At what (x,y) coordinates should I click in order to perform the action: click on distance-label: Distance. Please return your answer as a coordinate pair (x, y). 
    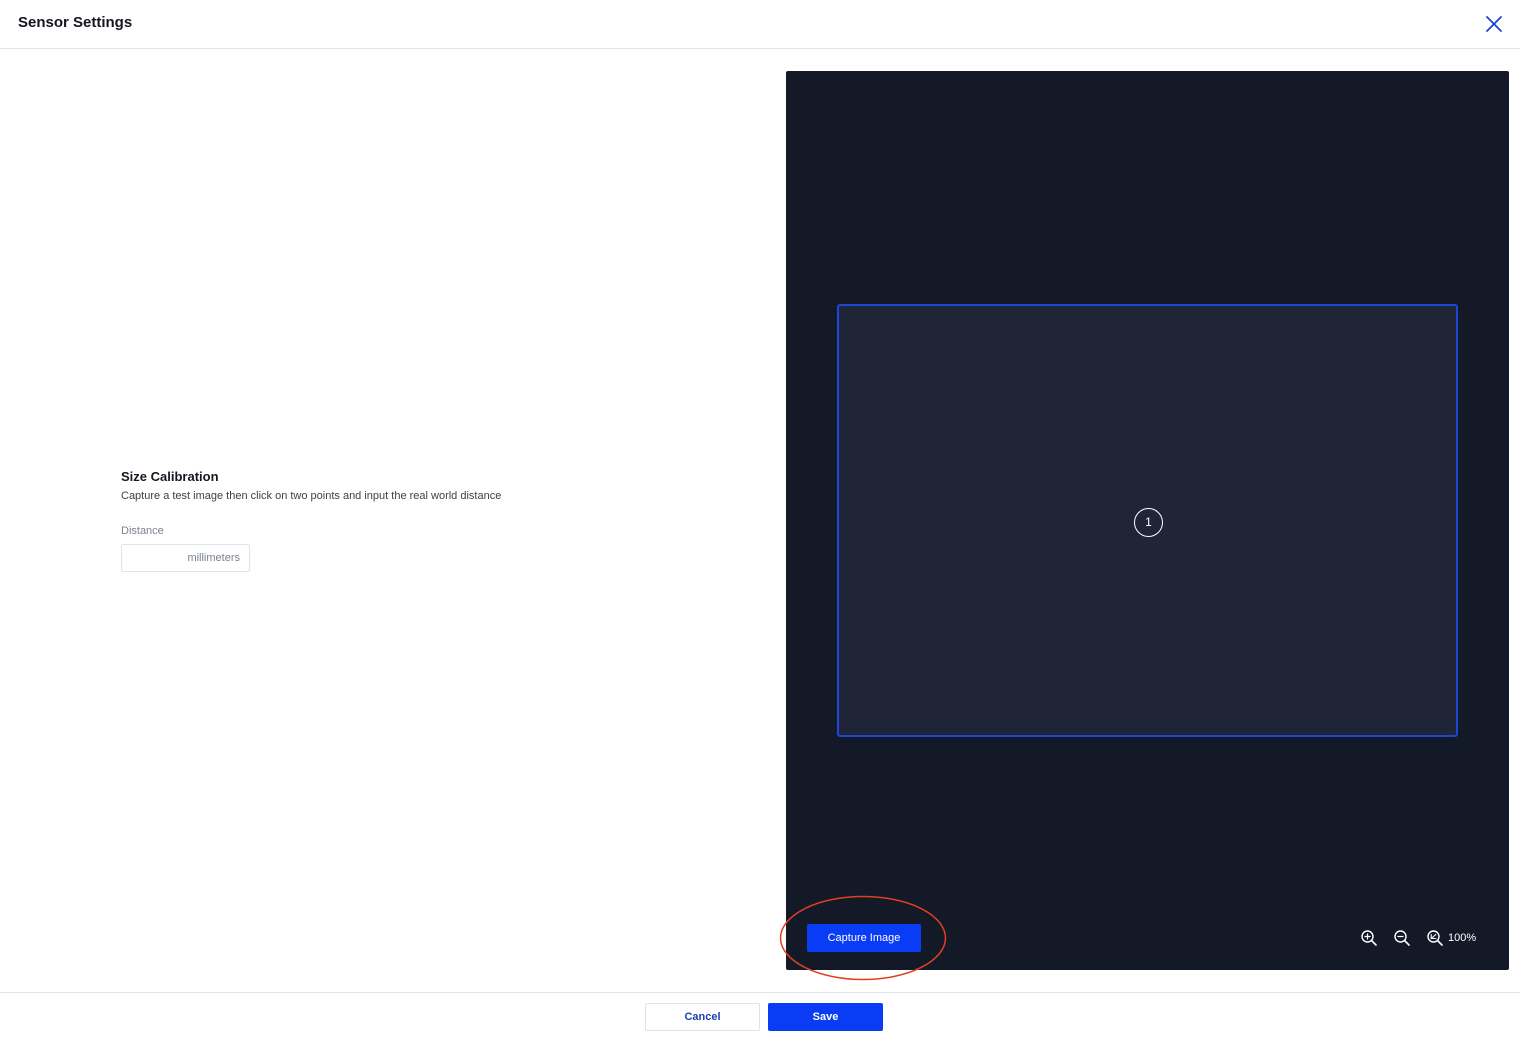
    Looking at the image, I should click on (142, 531).